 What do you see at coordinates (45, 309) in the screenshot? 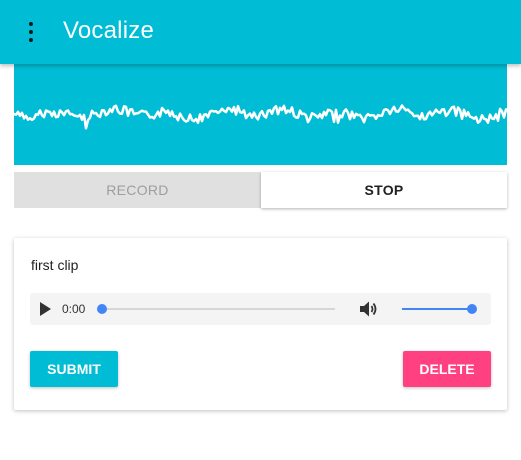
I see `play-icon` at bounding box center [45, 309].